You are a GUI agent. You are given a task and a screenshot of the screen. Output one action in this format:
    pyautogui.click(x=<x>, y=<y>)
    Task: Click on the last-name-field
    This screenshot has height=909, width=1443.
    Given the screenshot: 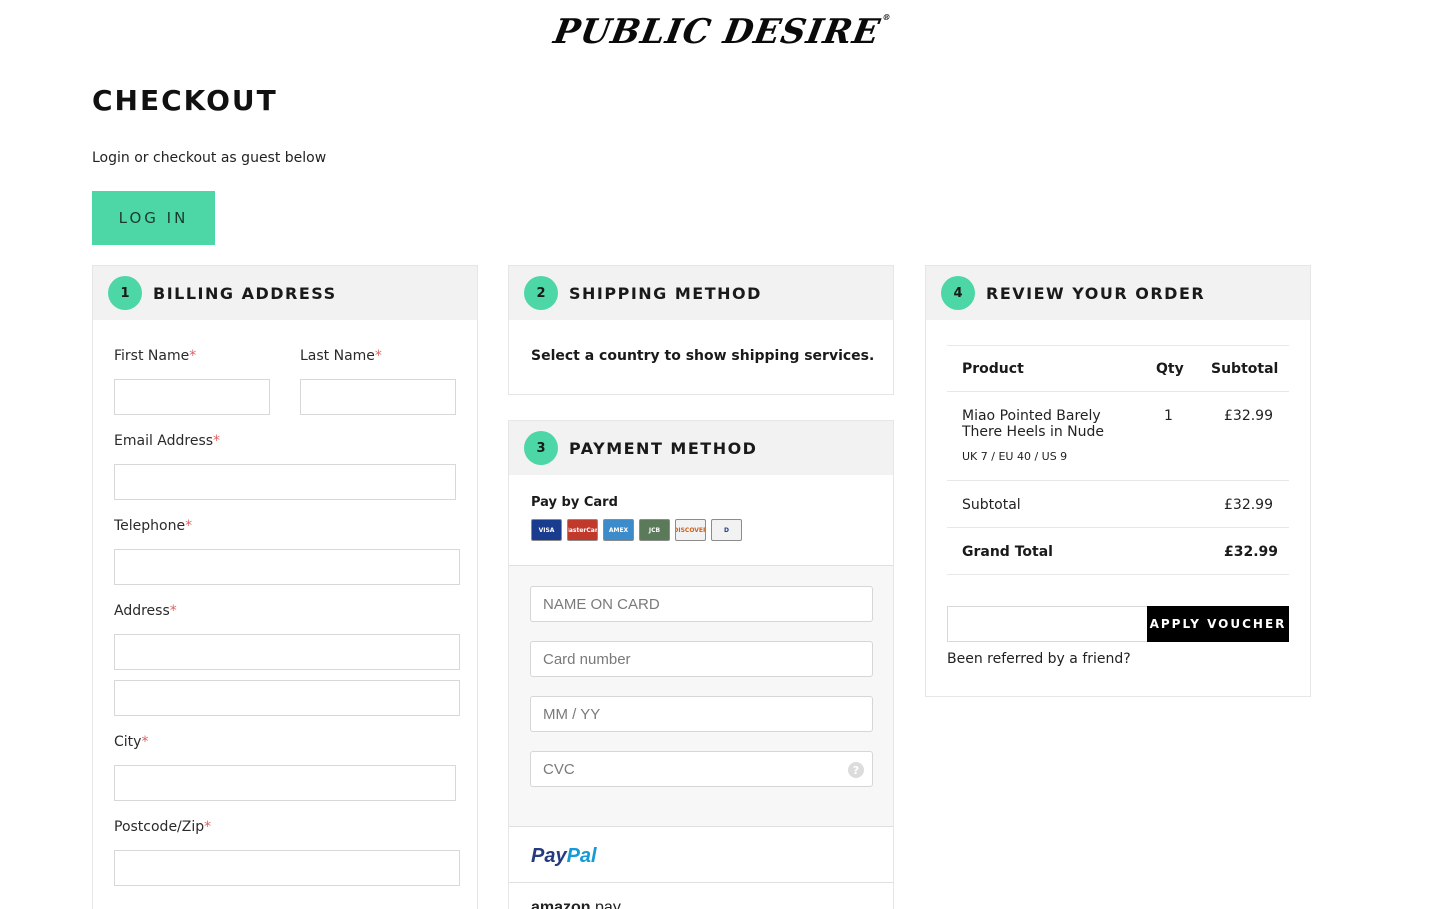 What is the action you would take?
    pyautogui.click(x=378, y=397)
    